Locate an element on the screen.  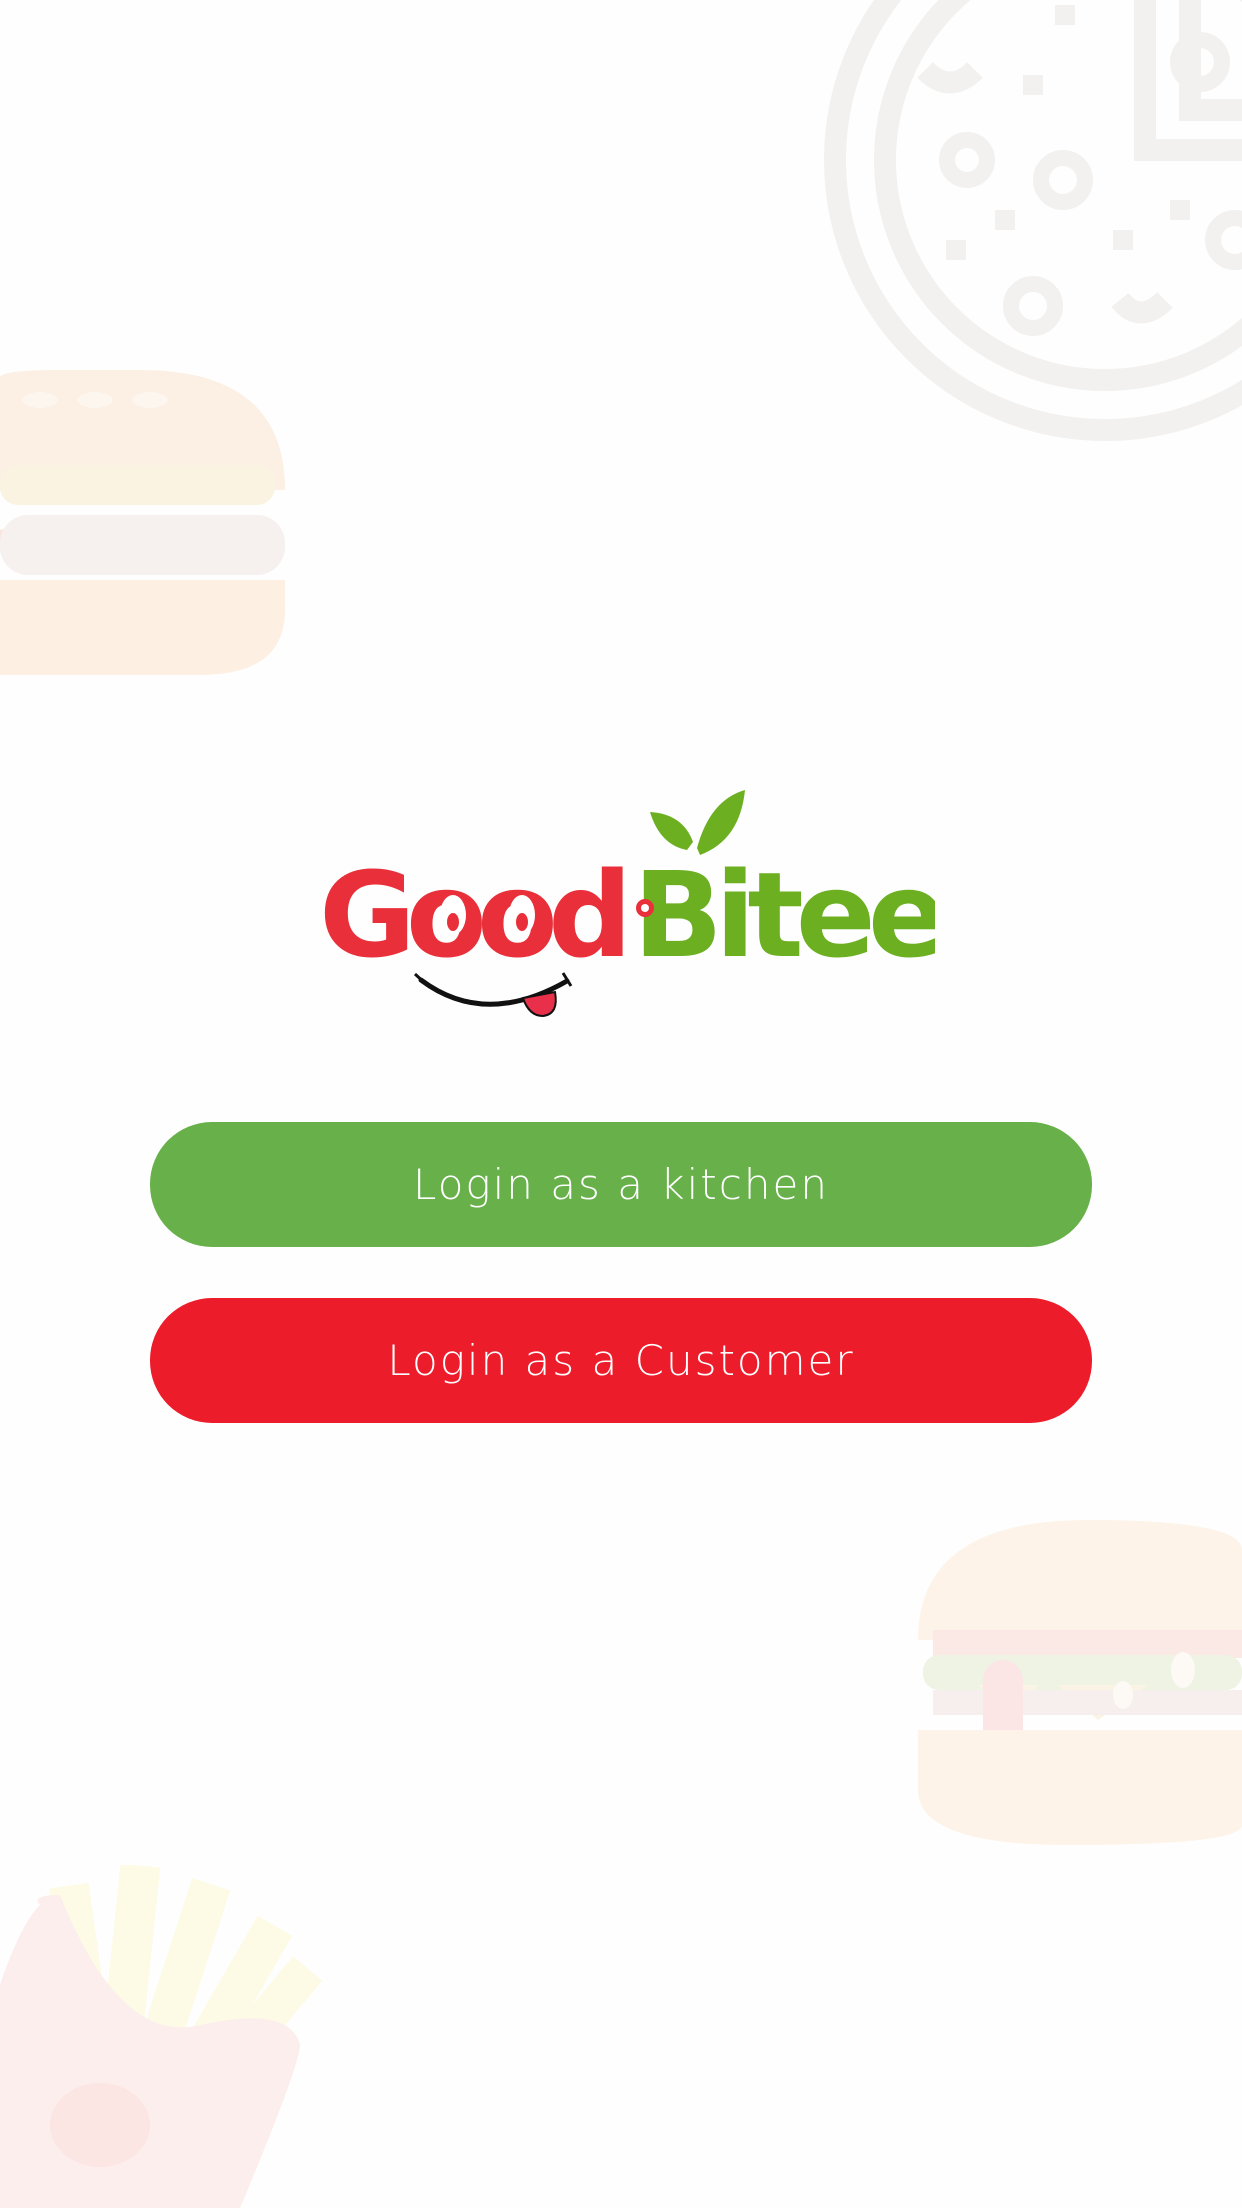
login-kitchen-button: Login as a kitchen is located at coordinates (621, 1184).